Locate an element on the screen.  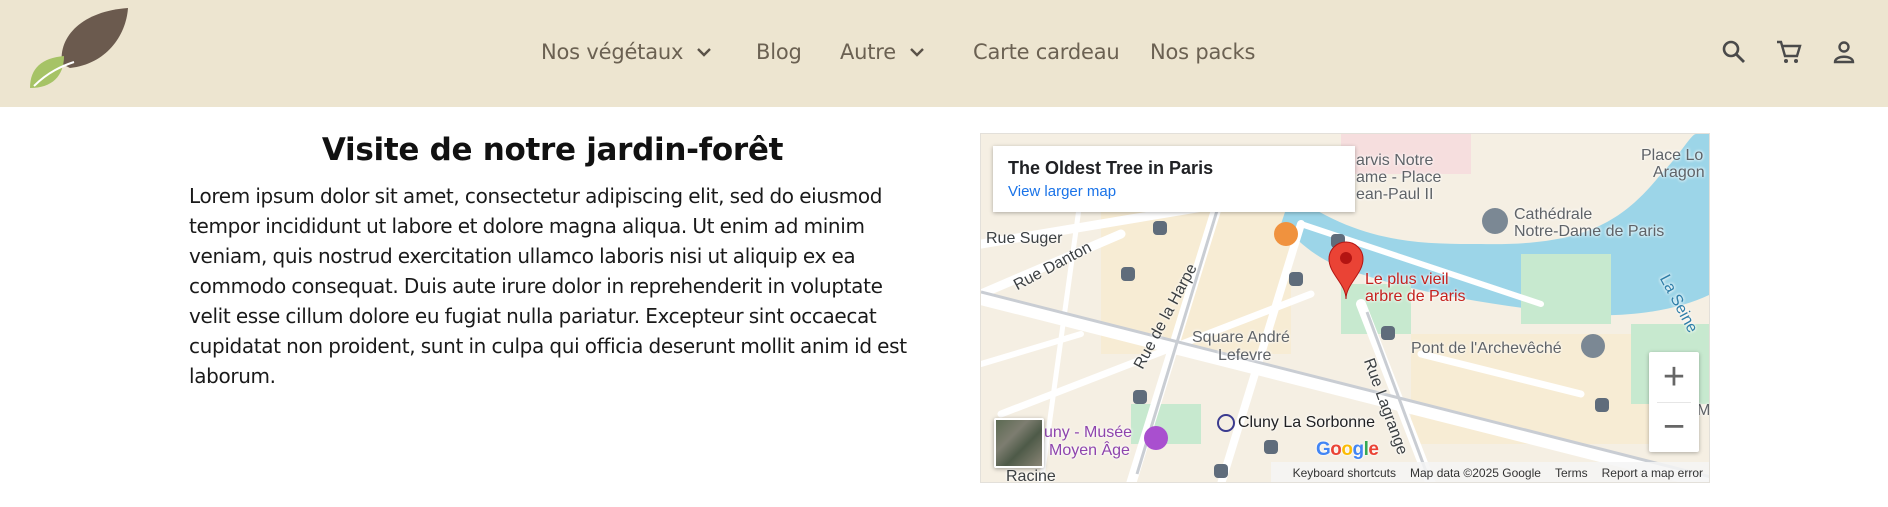
nav-label: Carte cardeau is located at coordinates (1046, 52).